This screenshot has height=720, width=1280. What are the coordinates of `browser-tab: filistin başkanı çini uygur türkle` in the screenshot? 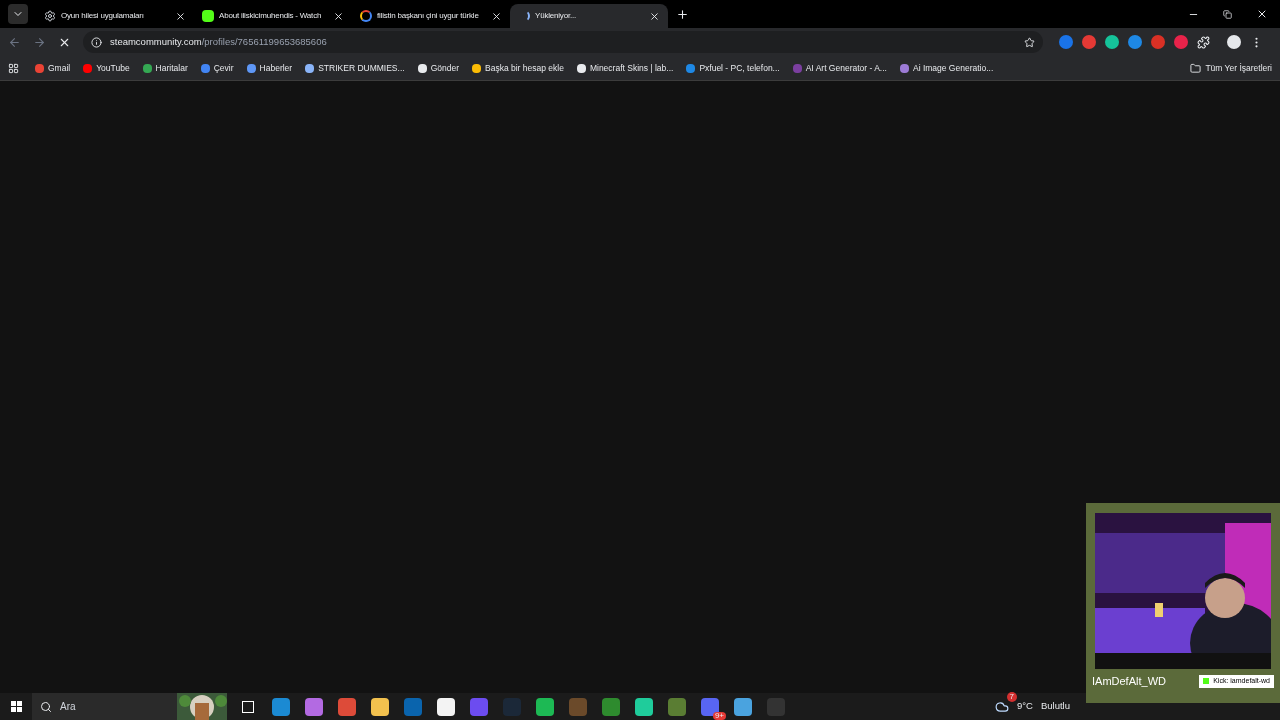 It's located at (431, 16).